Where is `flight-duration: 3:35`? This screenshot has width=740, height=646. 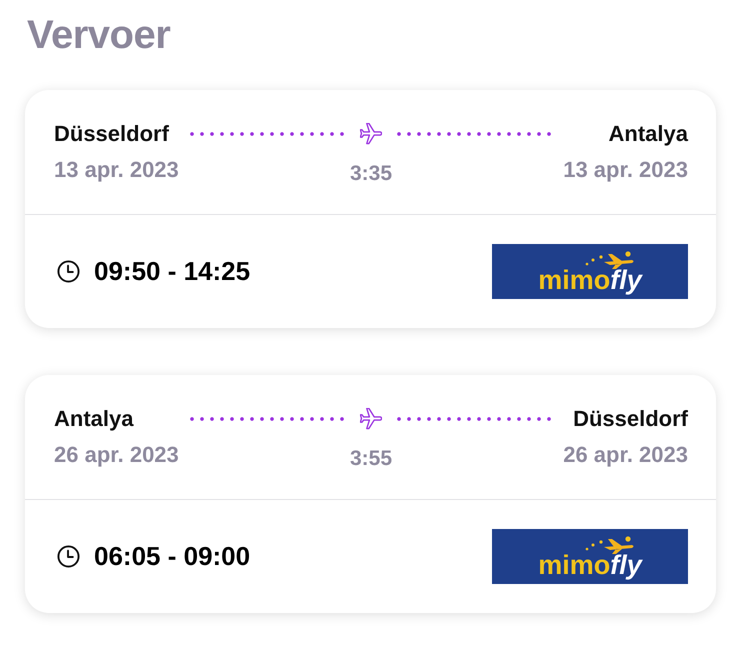 flight-duration: 3:35 is located at coordinates (371, 174).